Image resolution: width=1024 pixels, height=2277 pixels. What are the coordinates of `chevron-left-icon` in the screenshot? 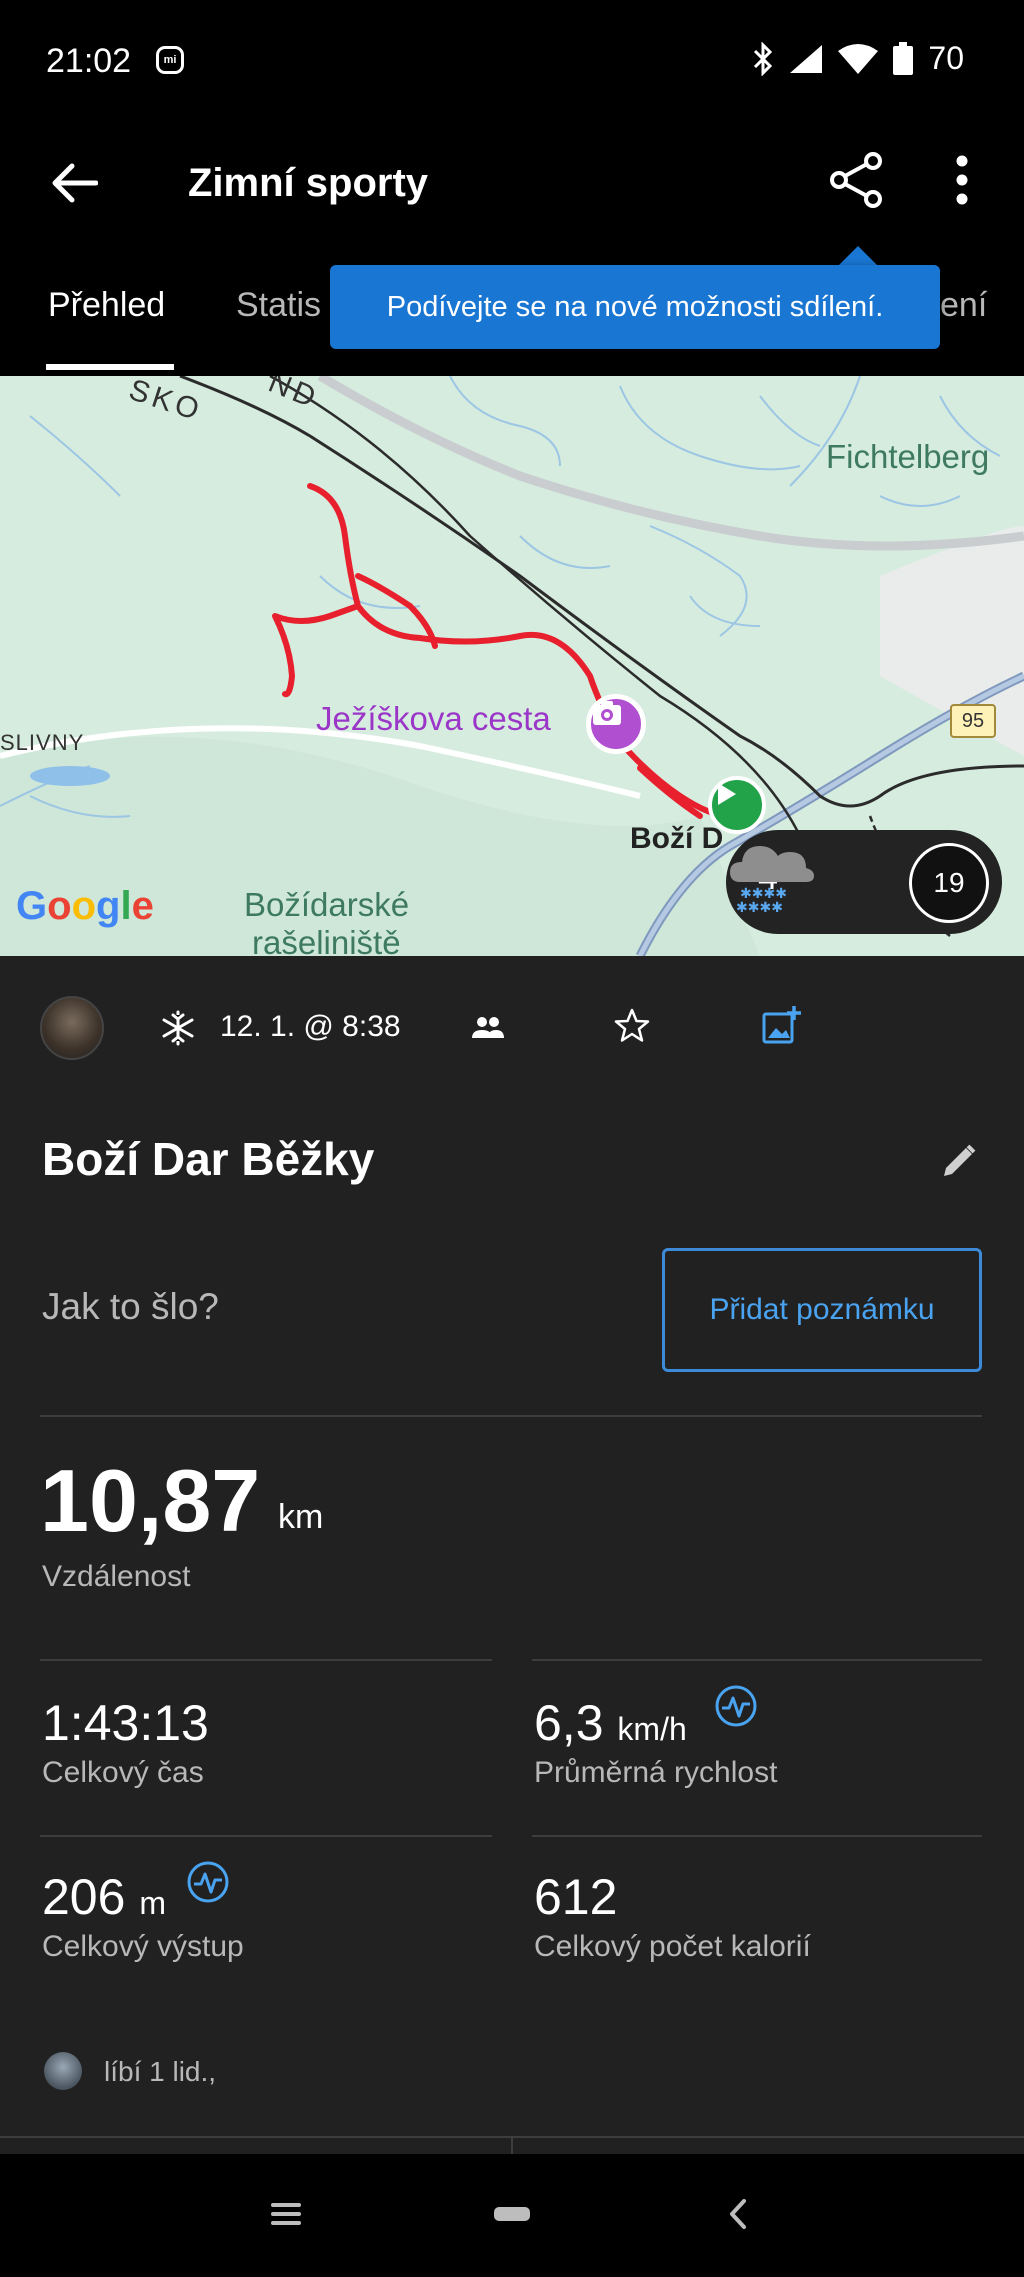 It's located at (738, 2214).